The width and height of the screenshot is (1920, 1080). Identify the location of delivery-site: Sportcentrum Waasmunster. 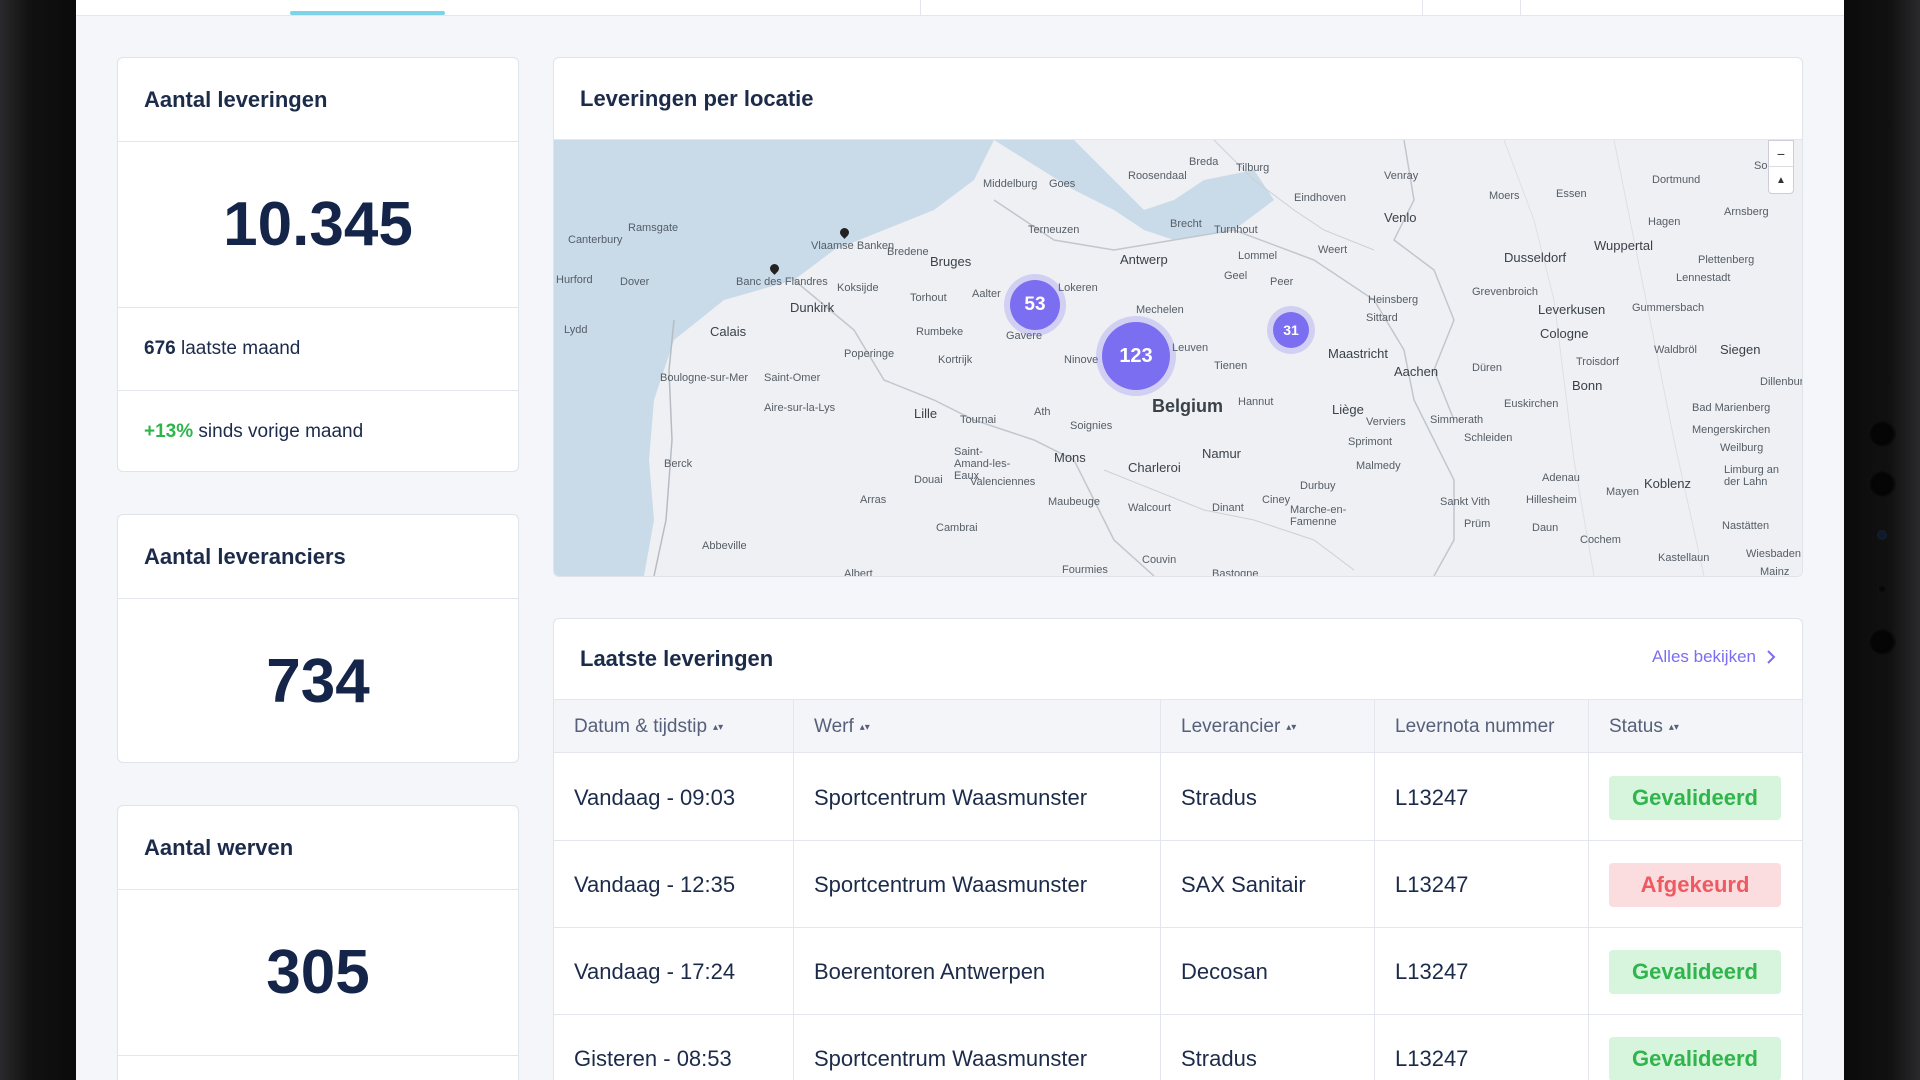
(976, 1047).